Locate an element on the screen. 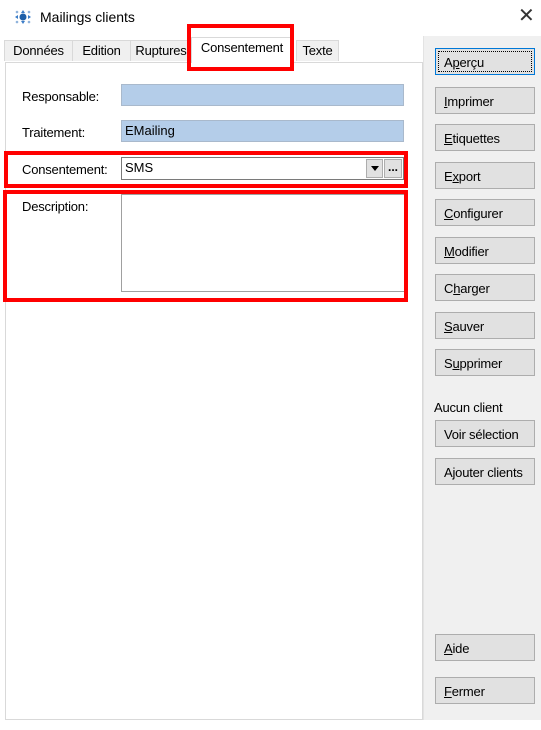 The width and height of the screenshot is (541, 730). supprimer-label-rest: pprimer is located at coordinates (481, 363).